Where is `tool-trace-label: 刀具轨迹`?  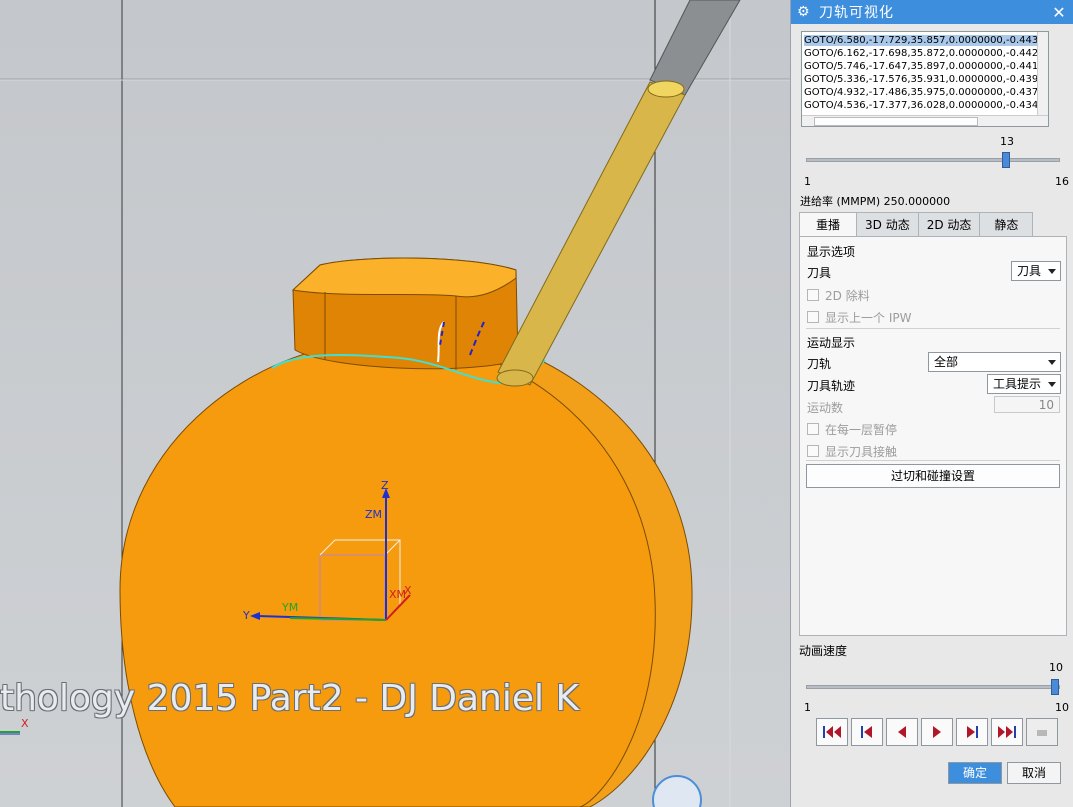 tool-trace-label: 刀具轨迹 is located at coordinates (831, 386).